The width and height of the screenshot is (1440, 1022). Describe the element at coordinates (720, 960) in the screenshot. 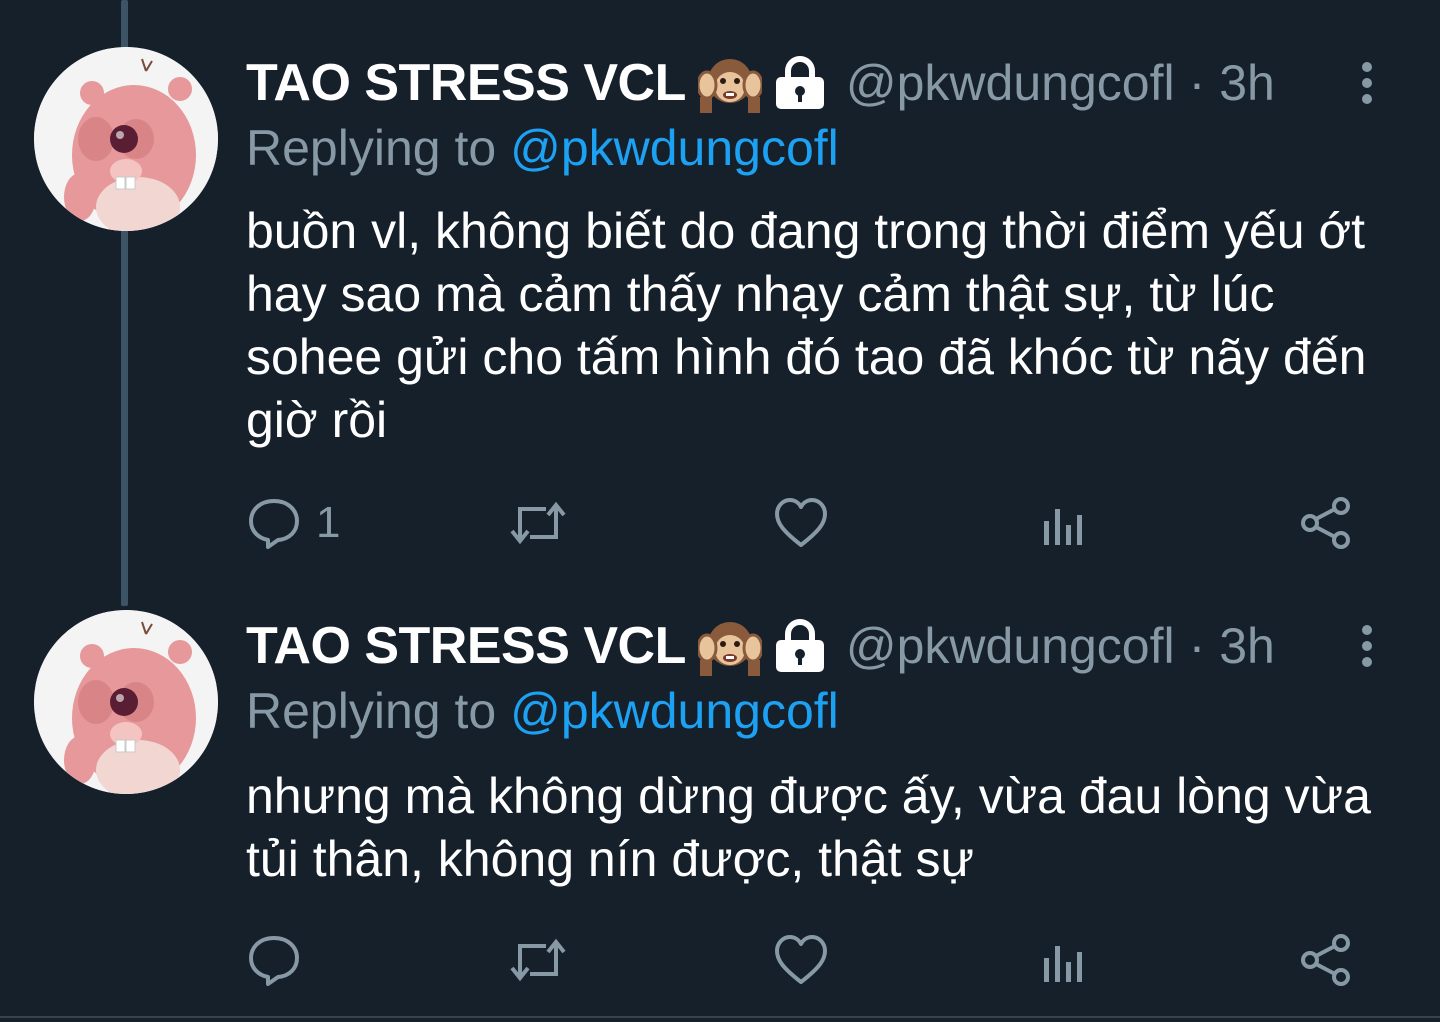

I see `tweet-actions` at that location.